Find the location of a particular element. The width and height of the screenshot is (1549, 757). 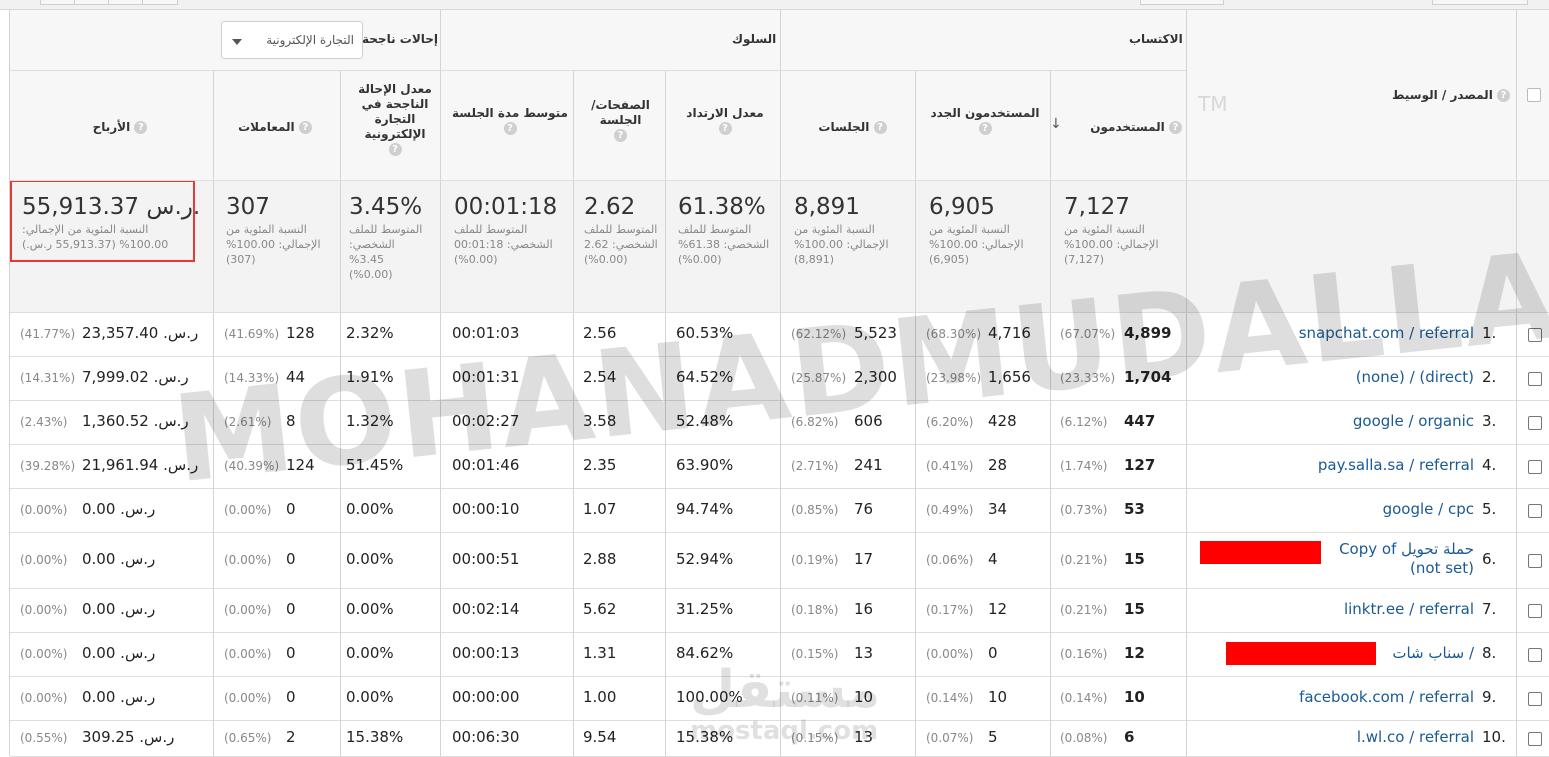

ecom-conversion-rate-value: 1.32% is located at coordinates (370, 421).